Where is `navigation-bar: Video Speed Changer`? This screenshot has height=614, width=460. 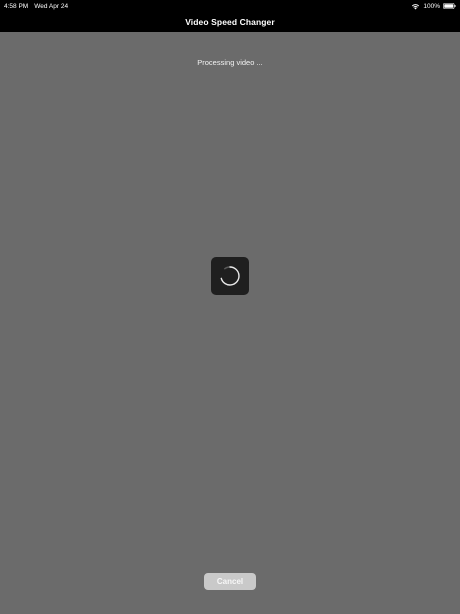 navigation-bar: Video Speed Changer is located at coordinates (230, 22).